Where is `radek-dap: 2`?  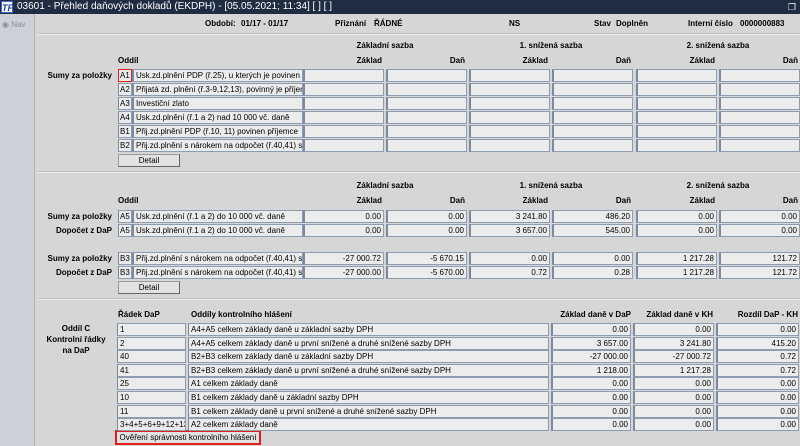 radek-dap: 2 is located at coordinates (151, 343).